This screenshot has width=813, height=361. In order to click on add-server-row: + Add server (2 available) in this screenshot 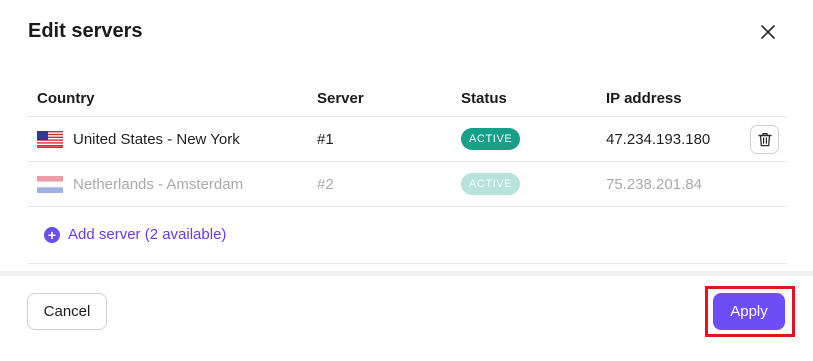, I will do `click(407, 235)`.